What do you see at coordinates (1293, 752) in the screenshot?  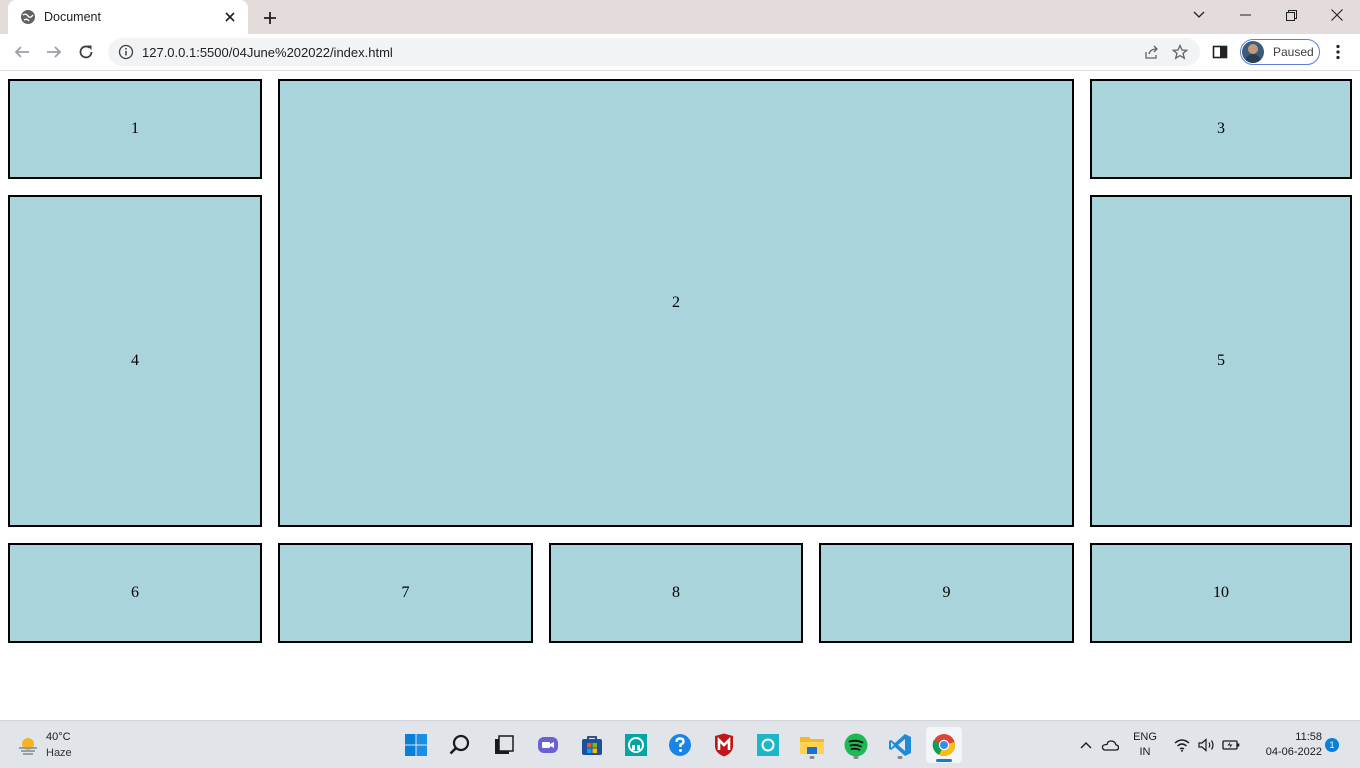 I see `clock-date: 04-06-2022` at bounding box center [1293, 752].